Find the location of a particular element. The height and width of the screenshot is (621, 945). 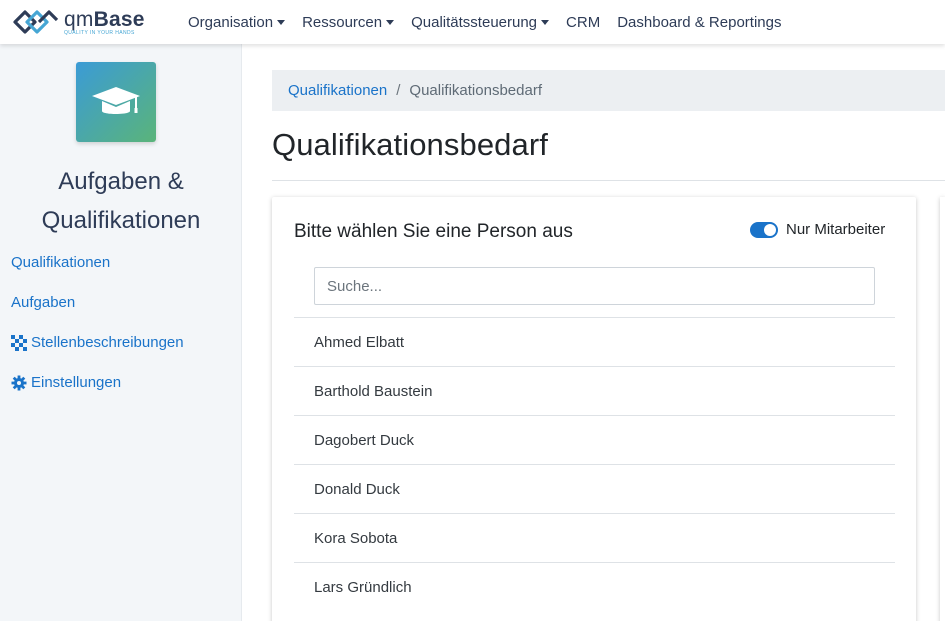

nur-mitarbeiter-toggle: Nur Mitarbeiter is located at coordinates (817, 229).